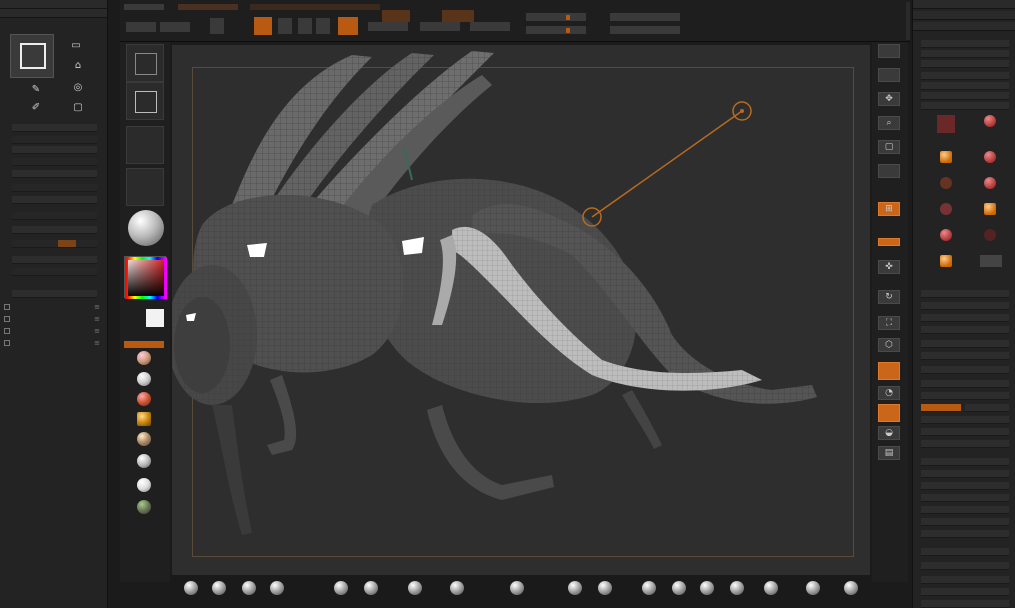 Image resolution: width=1015 pixels, height=608 pixels. Describe the element at coordinates (556, 30) in the screenshot. I see `draw-size-slider` at that location.